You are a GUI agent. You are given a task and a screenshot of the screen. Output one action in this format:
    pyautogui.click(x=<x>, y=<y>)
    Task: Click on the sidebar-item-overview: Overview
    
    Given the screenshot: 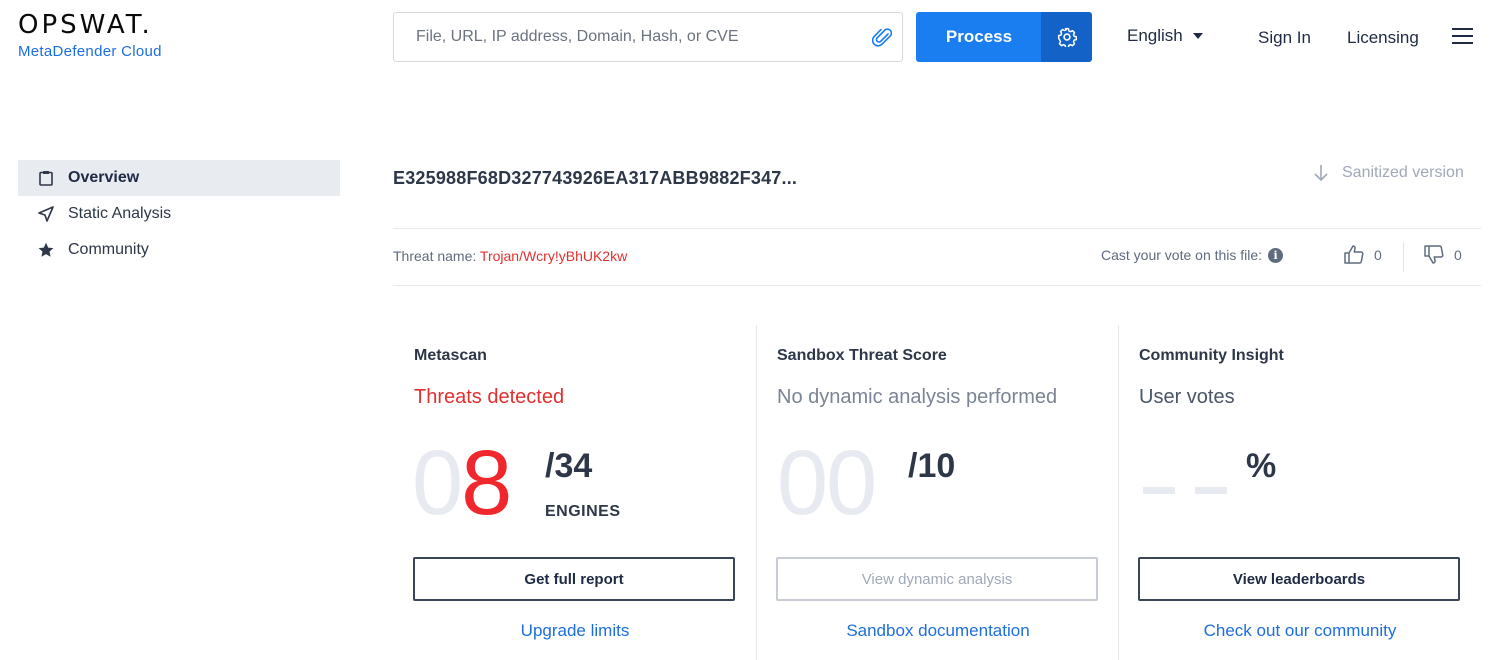 What is the action you would take?
    pyautogui.click(x=179, y=178)
    